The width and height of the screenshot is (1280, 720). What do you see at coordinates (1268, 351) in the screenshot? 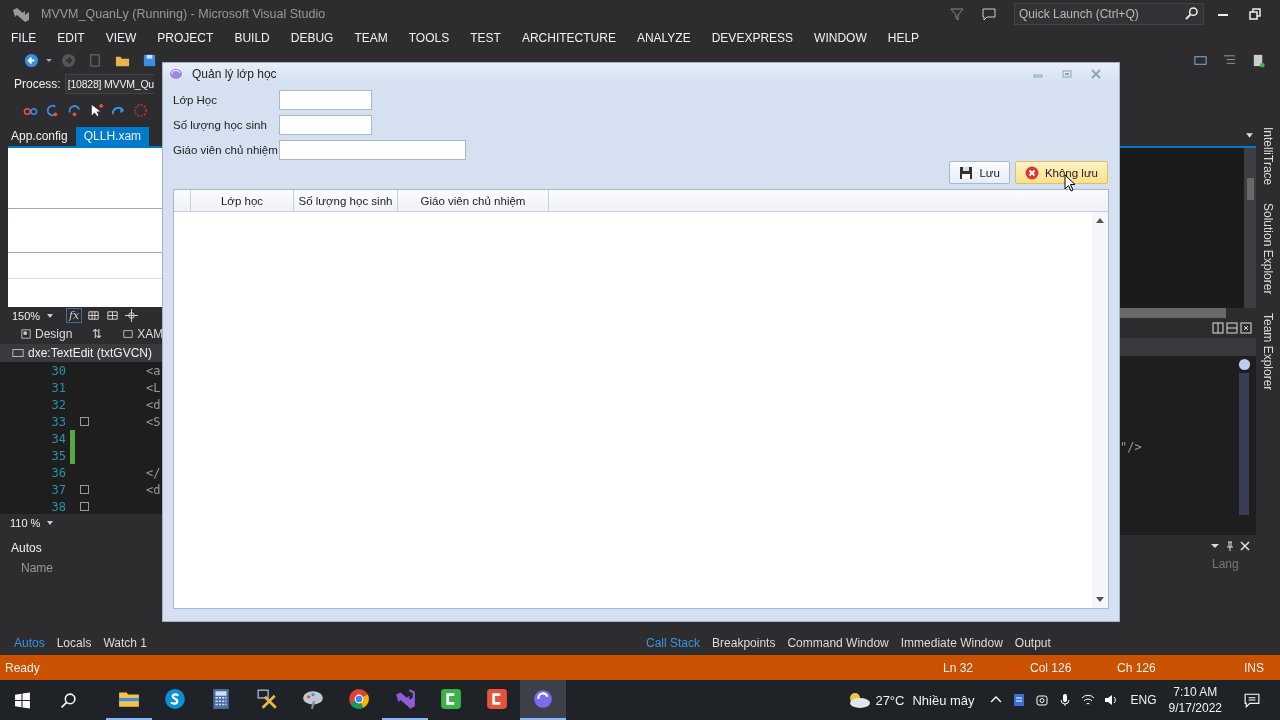
I see `side-tab: Team Explorer` at bounding box center [1268, 351].